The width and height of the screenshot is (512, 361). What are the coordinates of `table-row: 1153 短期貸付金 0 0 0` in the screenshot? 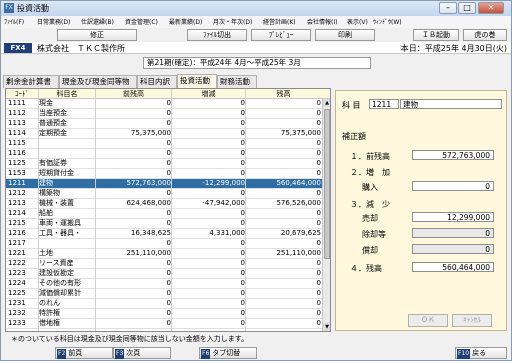 It's located at (164, 174).